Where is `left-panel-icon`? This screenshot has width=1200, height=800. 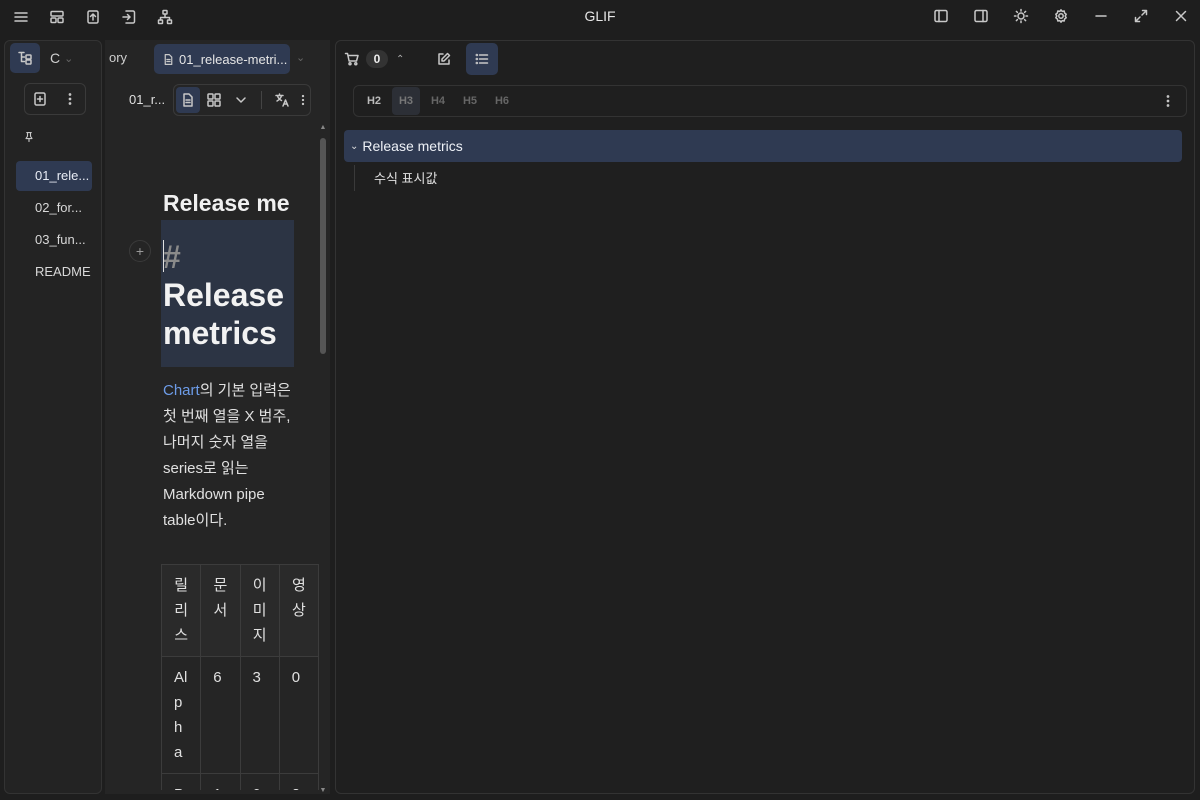
left-panel-icon is located at coordinates (941, 16).